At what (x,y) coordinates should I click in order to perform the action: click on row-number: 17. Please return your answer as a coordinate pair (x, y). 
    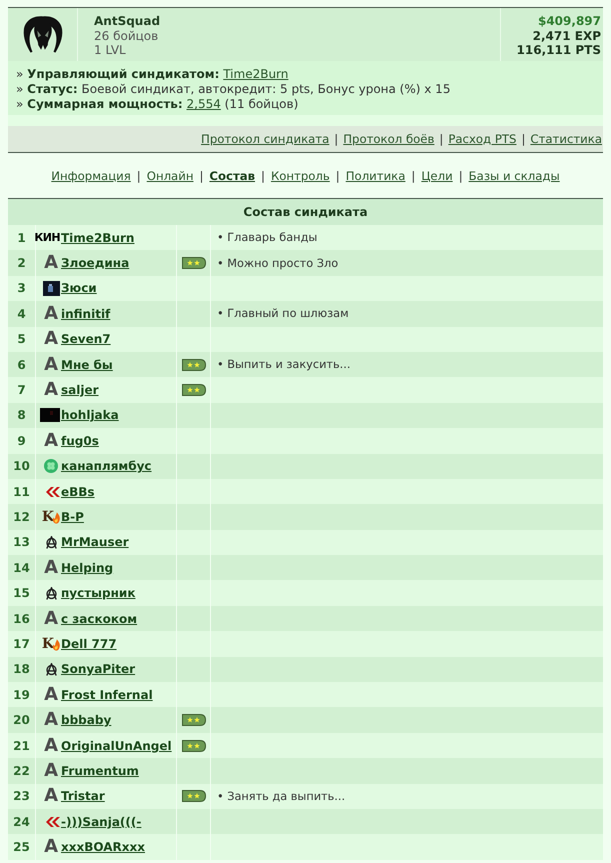
    Looking at the image, I should click on (21, 643).